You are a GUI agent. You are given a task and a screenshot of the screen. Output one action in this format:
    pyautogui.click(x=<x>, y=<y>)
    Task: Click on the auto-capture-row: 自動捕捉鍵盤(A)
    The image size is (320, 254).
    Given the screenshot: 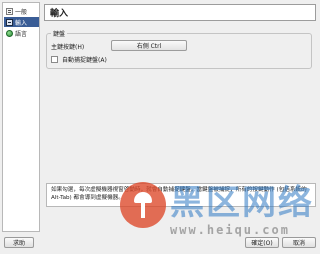 What is the action you would take?
    pyautogui.click(x=79, y=59)
    